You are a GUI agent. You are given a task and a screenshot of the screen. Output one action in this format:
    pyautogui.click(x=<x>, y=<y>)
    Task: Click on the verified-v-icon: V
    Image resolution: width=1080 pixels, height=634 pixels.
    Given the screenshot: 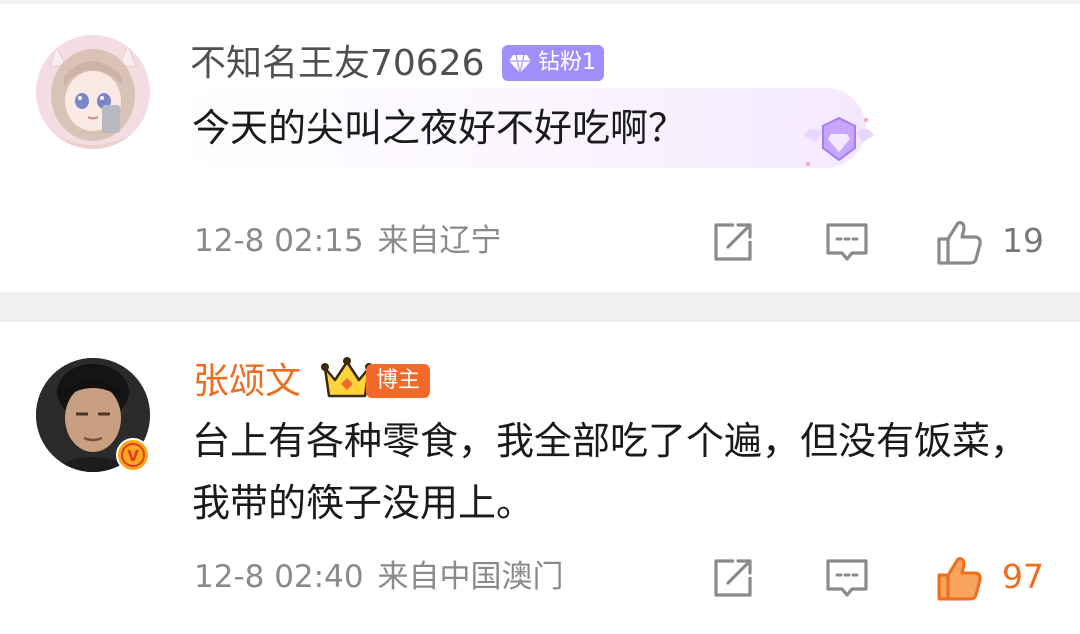 What is the action you would take?
    pyautogui.click(x=133, y=455)
    